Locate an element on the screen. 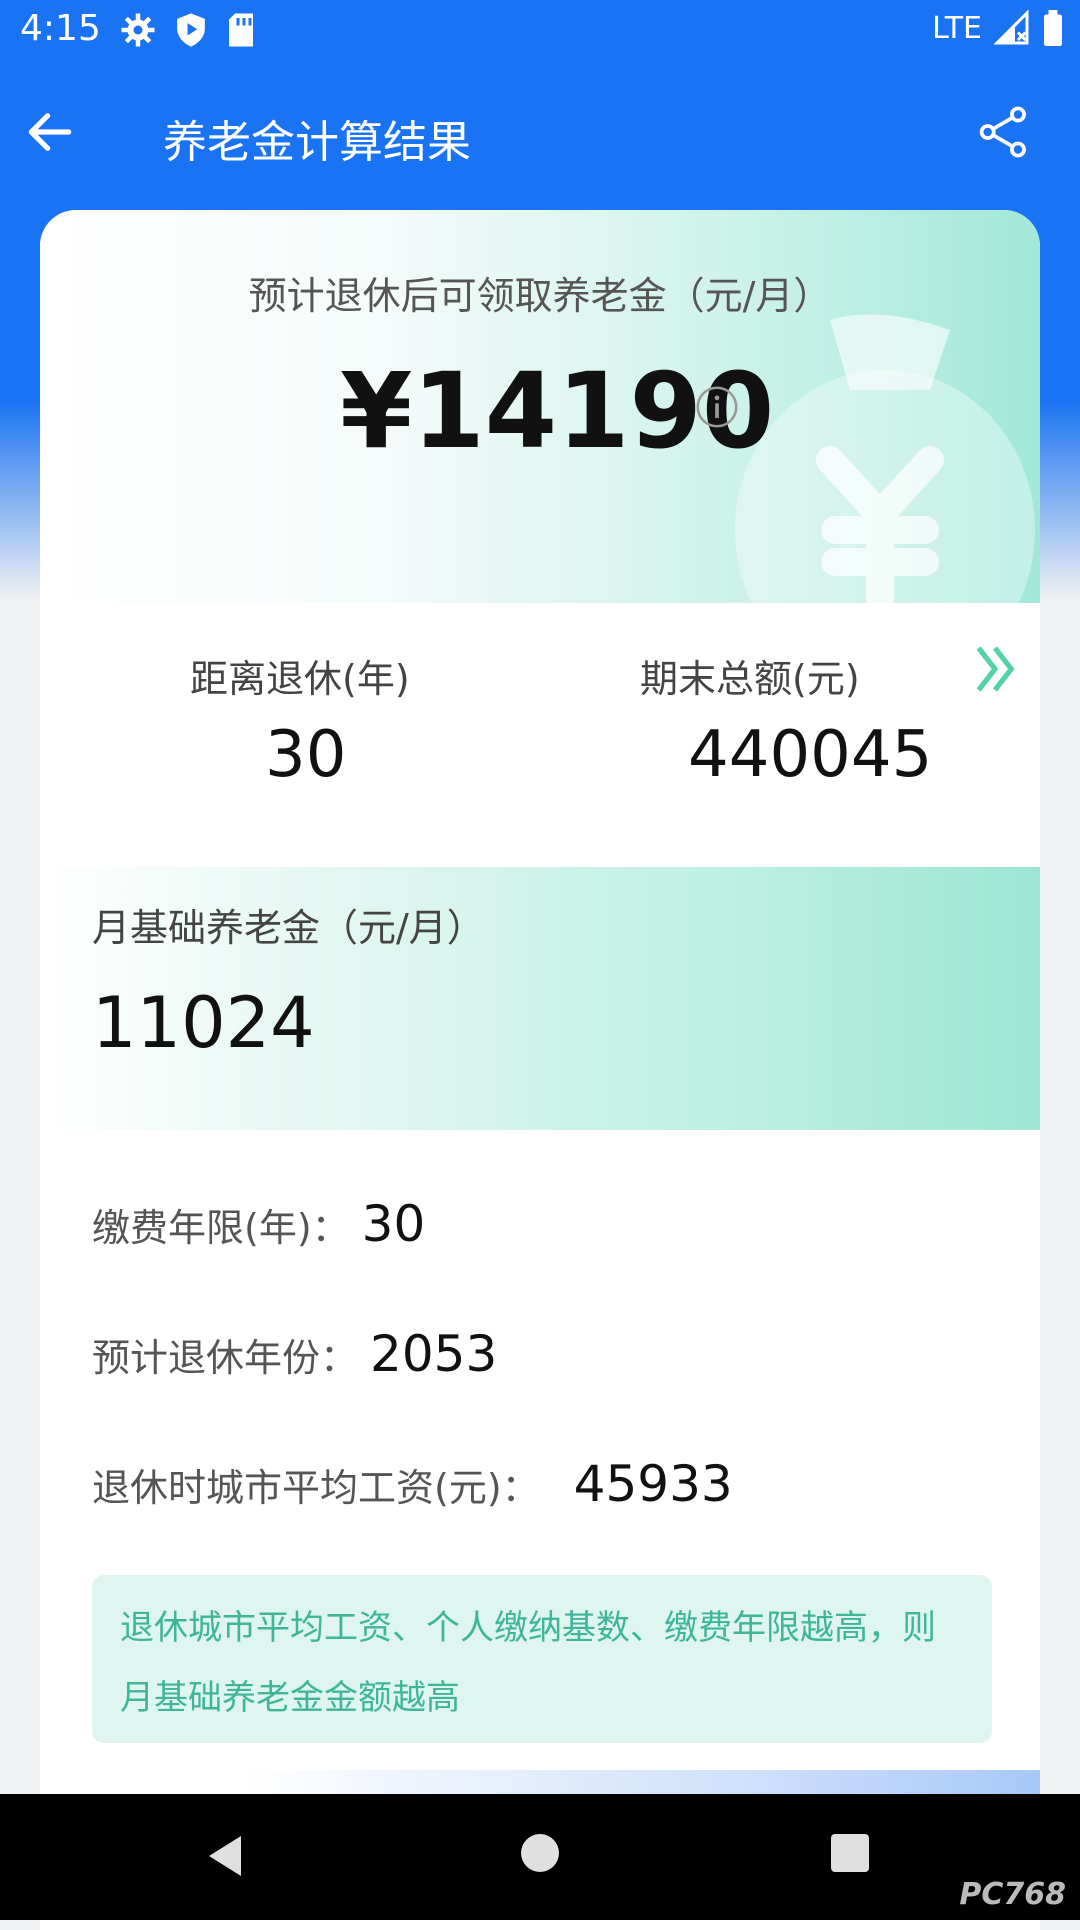 The width and height of the screenshot is (1080, 1930). years-to-retire-label: 距离退休(年) is located at coordinates (300, 679).